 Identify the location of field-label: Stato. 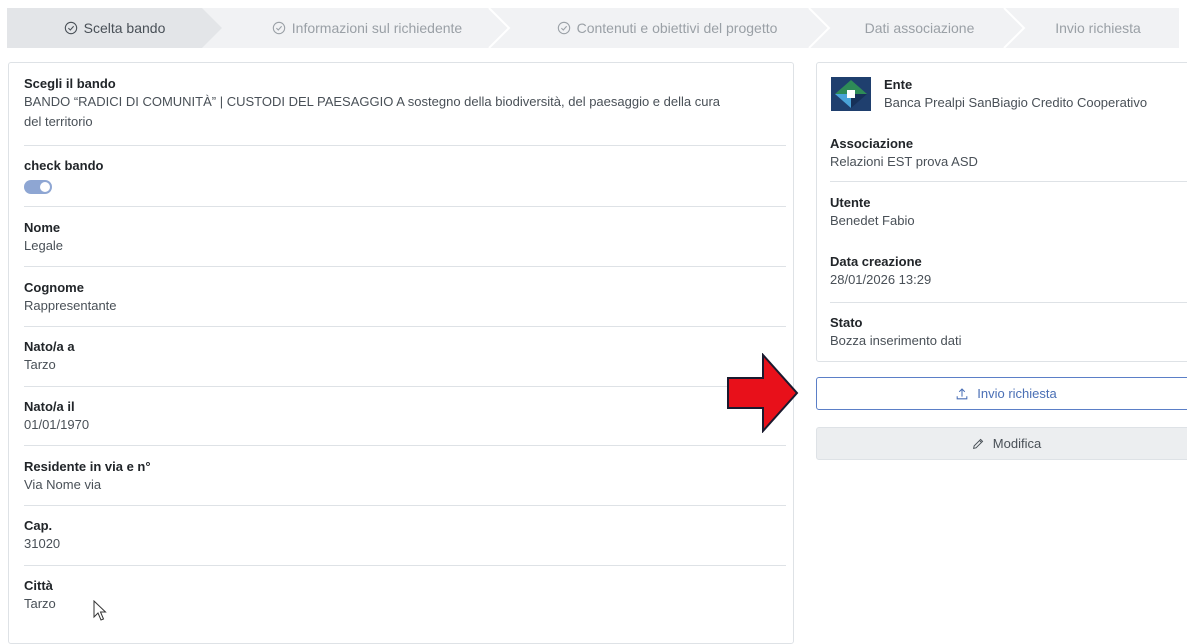
(846, 322).